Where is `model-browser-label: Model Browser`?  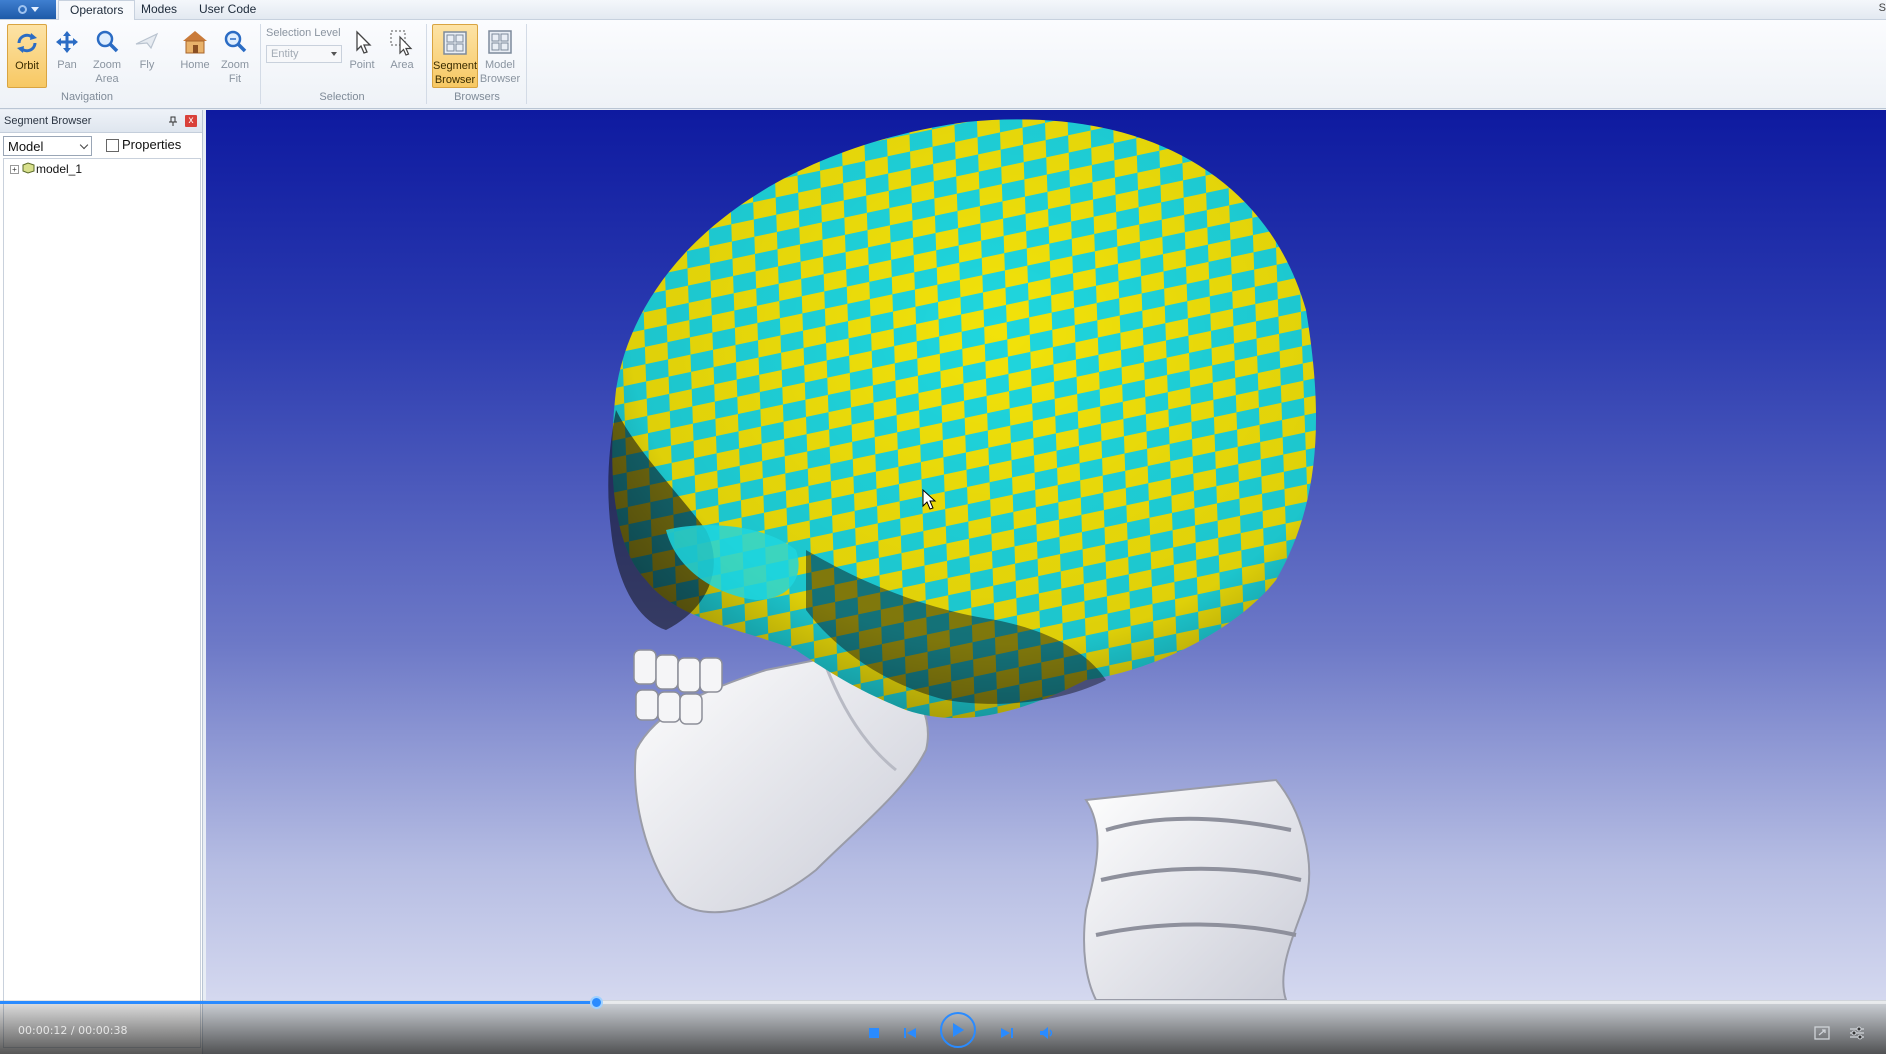
model-browser-label: Model Browser is located at coordinates (500, 72).